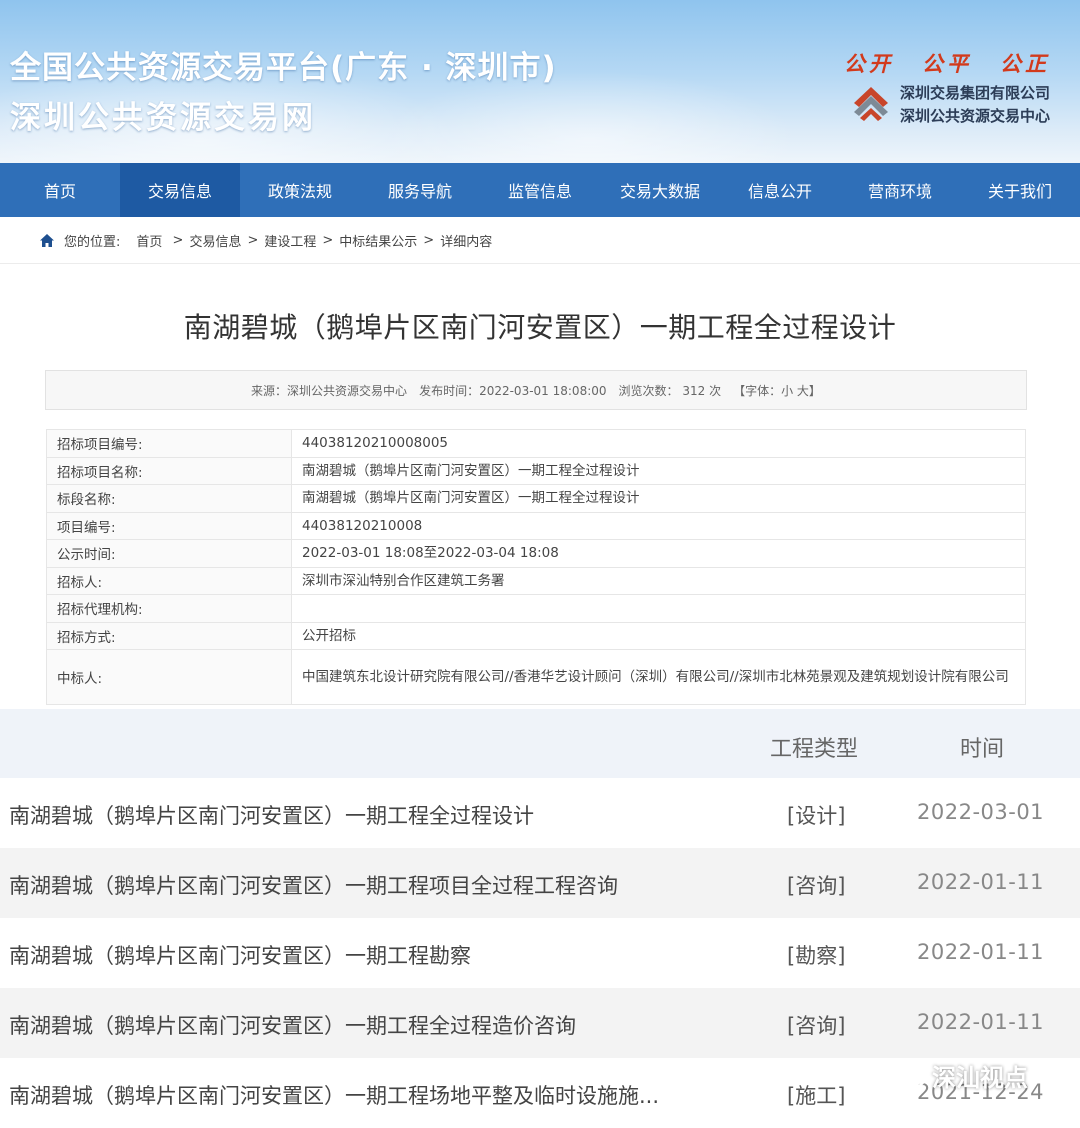 This screenshot has width=1080, height=1128. I want to click on table-row: 招标项目名称: 南湖碧城（鹅埠片区南门河安置区）一期工程全过程设计, so click(536, 470).